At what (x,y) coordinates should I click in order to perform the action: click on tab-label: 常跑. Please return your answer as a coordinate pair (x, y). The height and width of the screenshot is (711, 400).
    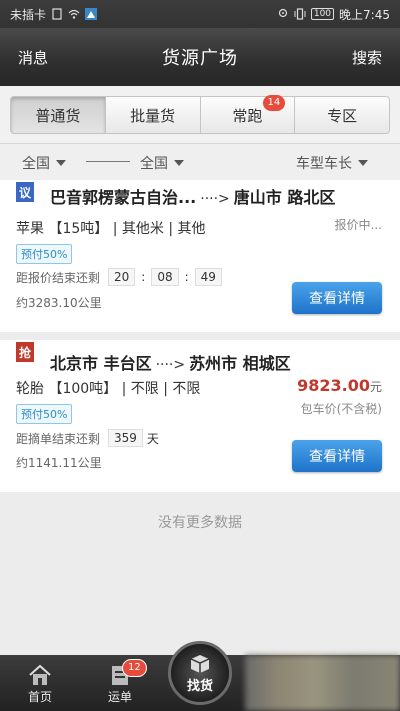
    Looking at the image, I should click on (247, 115).